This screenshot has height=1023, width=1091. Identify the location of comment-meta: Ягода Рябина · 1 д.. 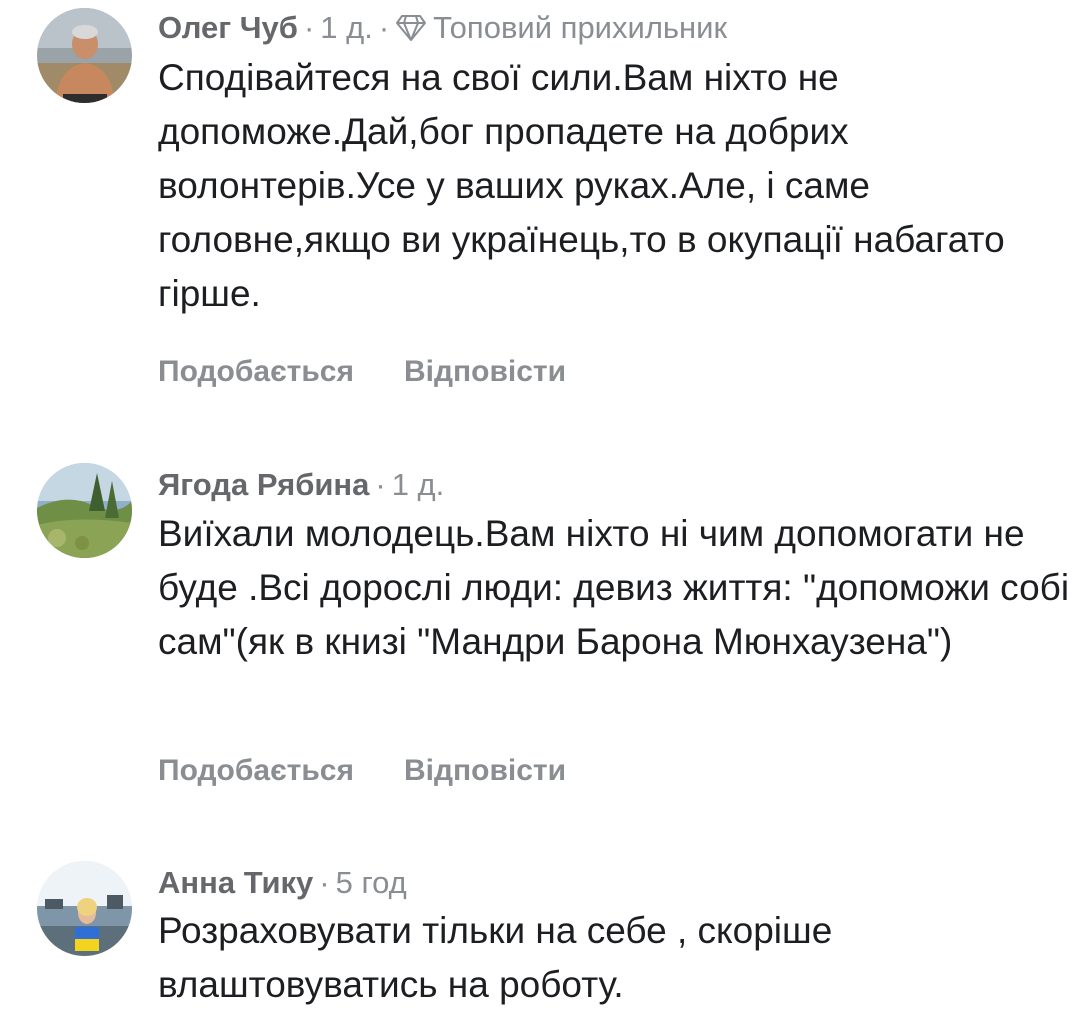
(301, 485).